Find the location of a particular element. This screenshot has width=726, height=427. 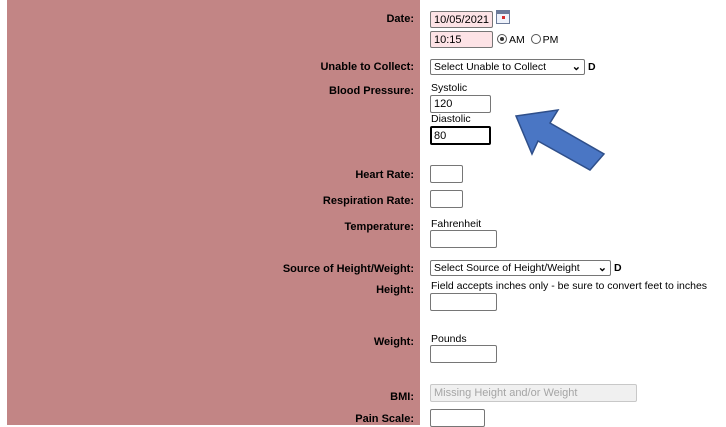

respiration-rate-input is located at coordinates (446, 199).